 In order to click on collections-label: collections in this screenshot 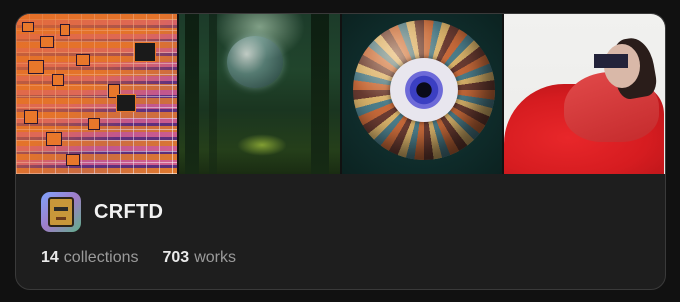, I will do `click(101, 257)`.